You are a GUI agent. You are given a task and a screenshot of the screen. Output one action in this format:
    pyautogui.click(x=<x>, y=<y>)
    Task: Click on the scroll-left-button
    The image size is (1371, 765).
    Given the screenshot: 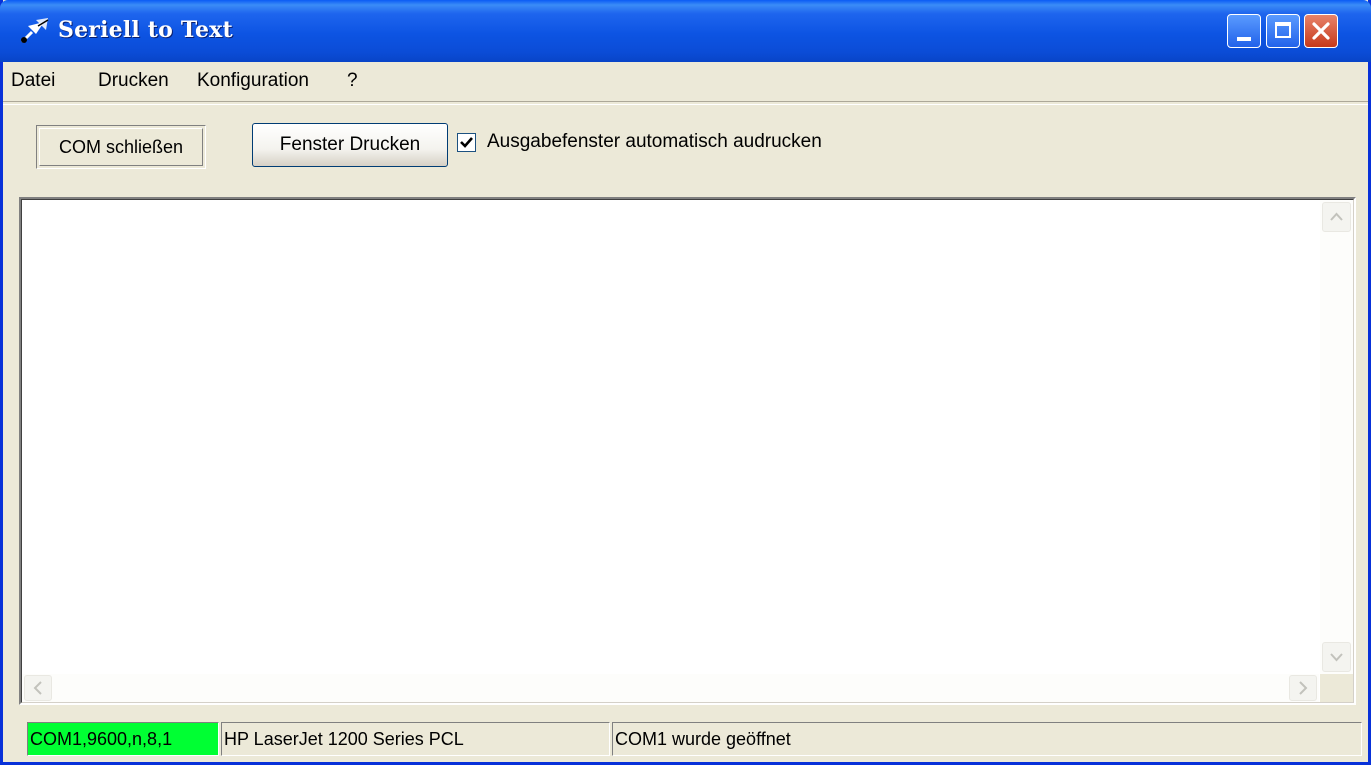 What is the action you would take?
    pyautogui.click(x=38, y=688)
    